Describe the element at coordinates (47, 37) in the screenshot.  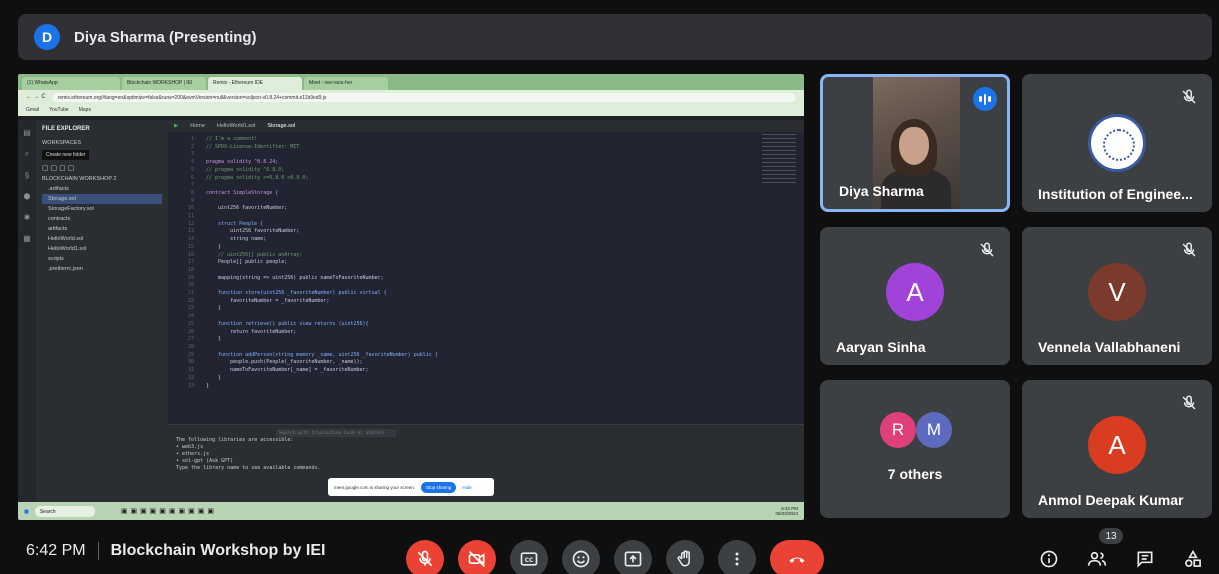
I see `presenter-avatar: D` at that location.